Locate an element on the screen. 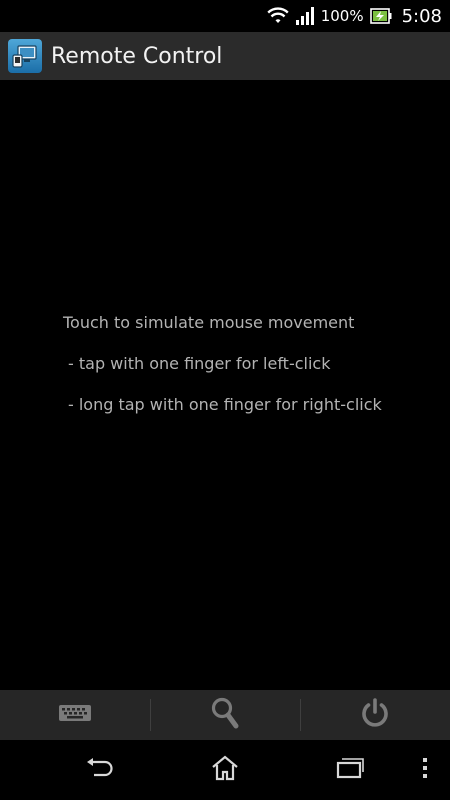 The width and height of the screenshot is (450, 800). bottom-toolbar is located at coordinates (225, 715).